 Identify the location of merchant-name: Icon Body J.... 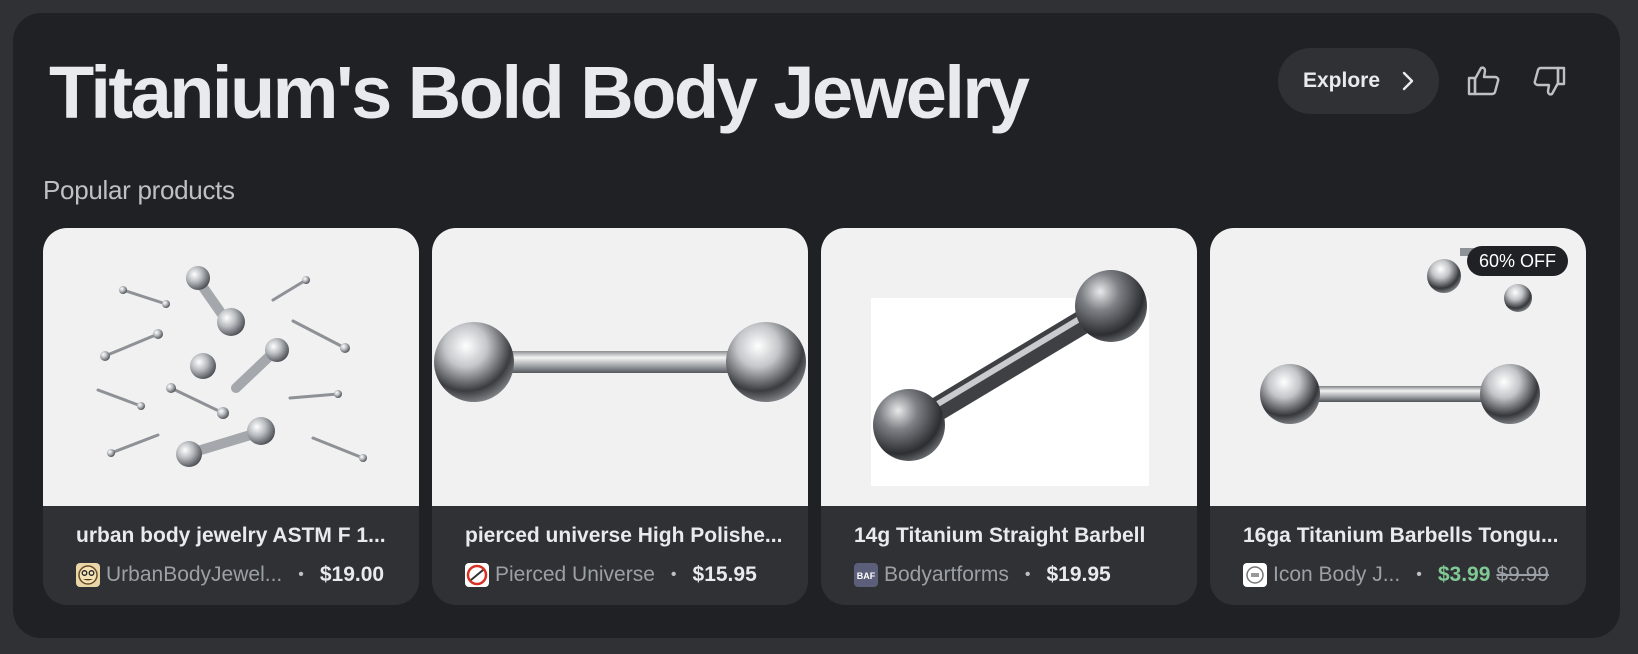
(1337, 574).